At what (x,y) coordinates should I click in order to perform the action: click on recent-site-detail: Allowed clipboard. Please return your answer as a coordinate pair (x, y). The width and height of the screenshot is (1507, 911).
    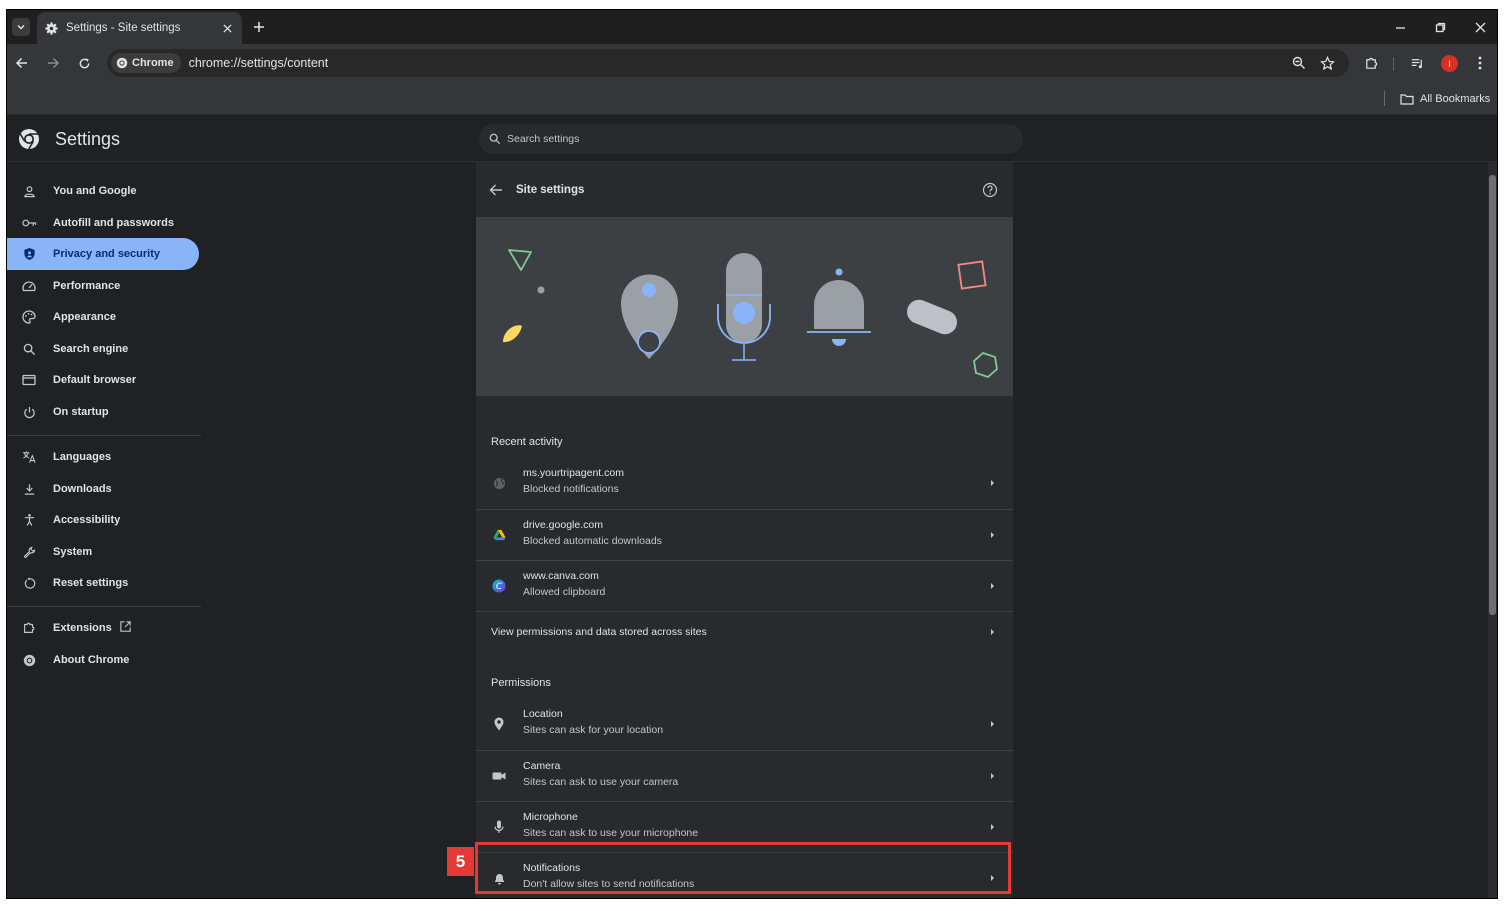
    Looking at the image, I should click on (564, 592).